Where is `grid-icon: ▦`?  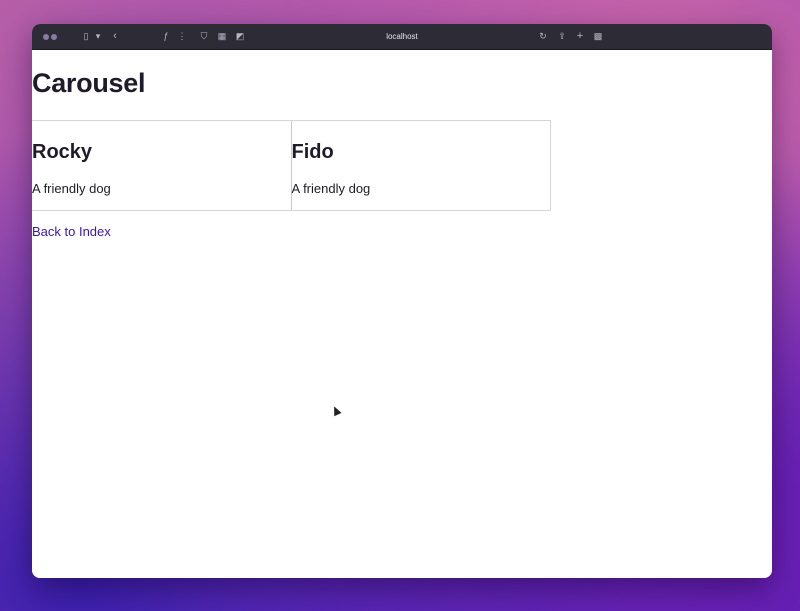 grid-icon: ▦ is located at coordinates (222, 36).